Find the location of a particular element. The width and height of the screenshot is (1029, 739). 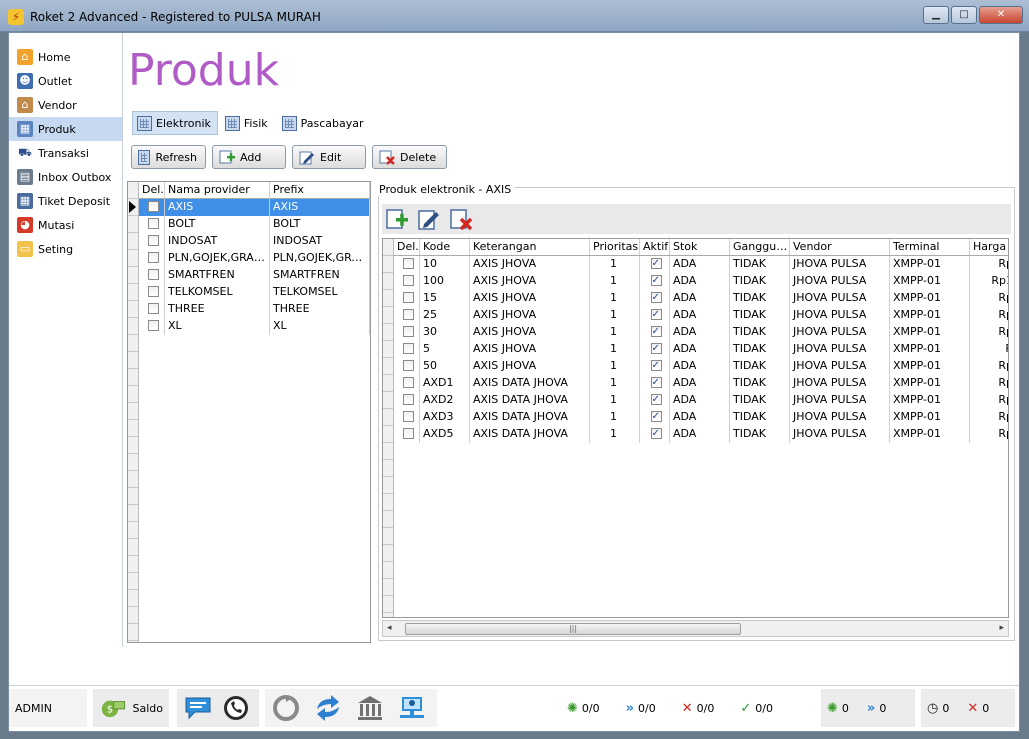

network-icon is located at coordinates (412, 708).